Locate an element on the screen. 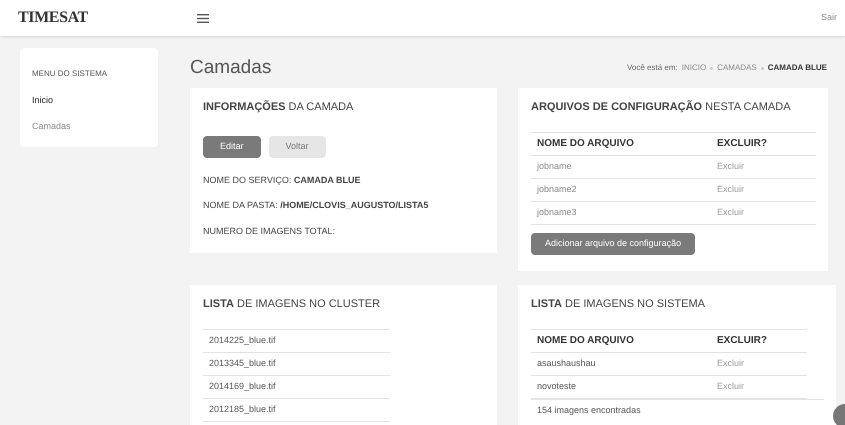 The width and height of the screenshot is (845, 425). image-file-name: 2012185_blue.tif is located at coordinates (242, 409).